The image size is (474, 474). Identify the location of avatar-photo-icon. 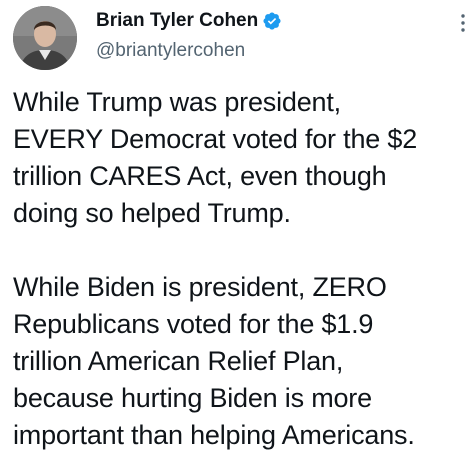
(45, 38).